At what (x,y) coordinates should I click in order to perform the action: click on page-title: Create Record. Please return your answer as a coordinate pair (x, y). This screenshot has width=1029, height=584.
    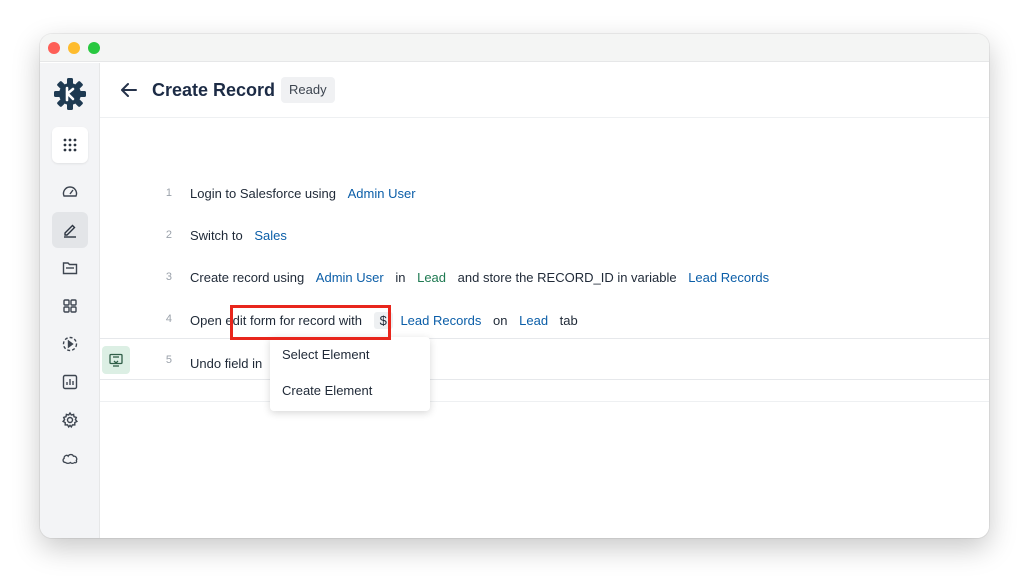
    Looking at the image, I should click on (214, 90).